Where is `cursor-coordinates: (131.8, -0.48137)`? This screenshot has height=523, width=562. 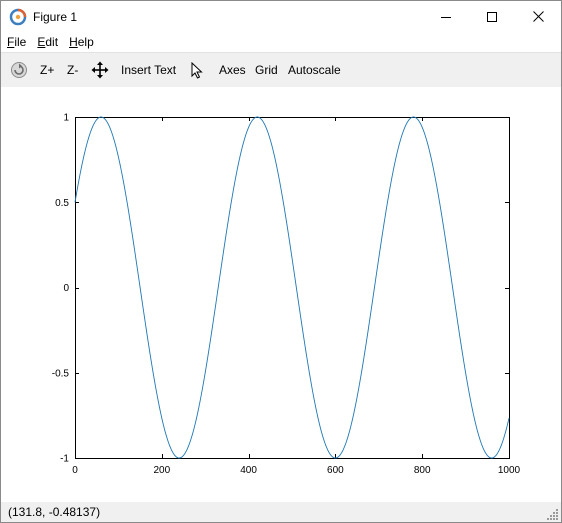 cursor-coordinates: (131.8, -0.48137) is located at coordinates (54, 512).